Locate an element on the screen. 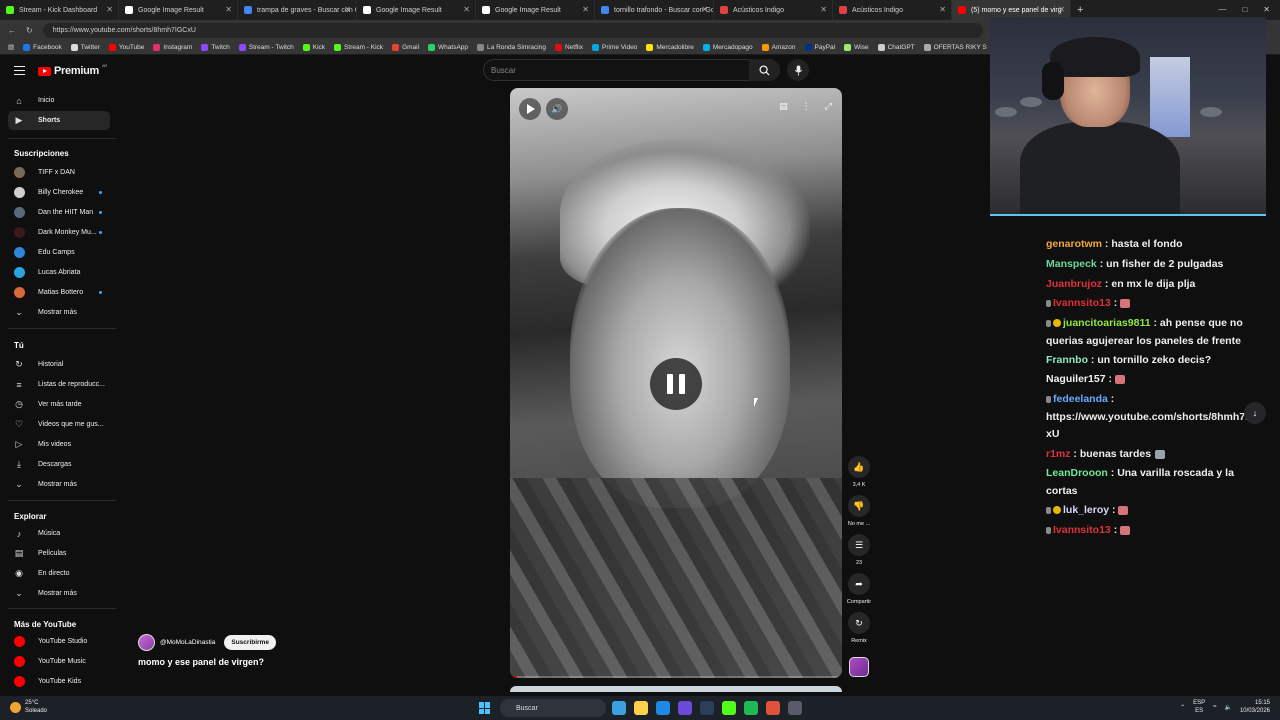  subscriptions-heading: Suscripciones is located at coordinates (41, 153).